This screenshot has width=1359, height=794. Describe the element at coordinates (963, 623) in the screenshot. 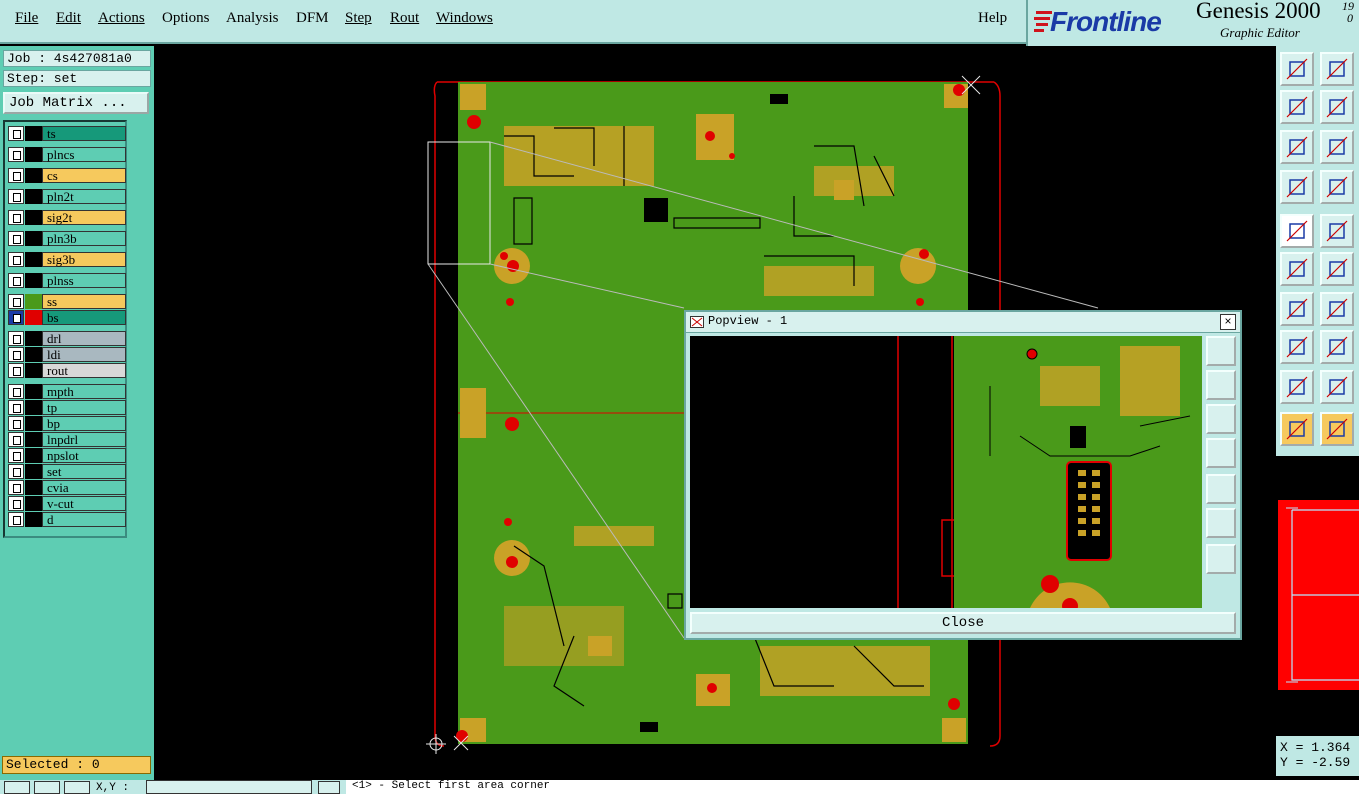

I see `popview-close-button: Close` at that location.